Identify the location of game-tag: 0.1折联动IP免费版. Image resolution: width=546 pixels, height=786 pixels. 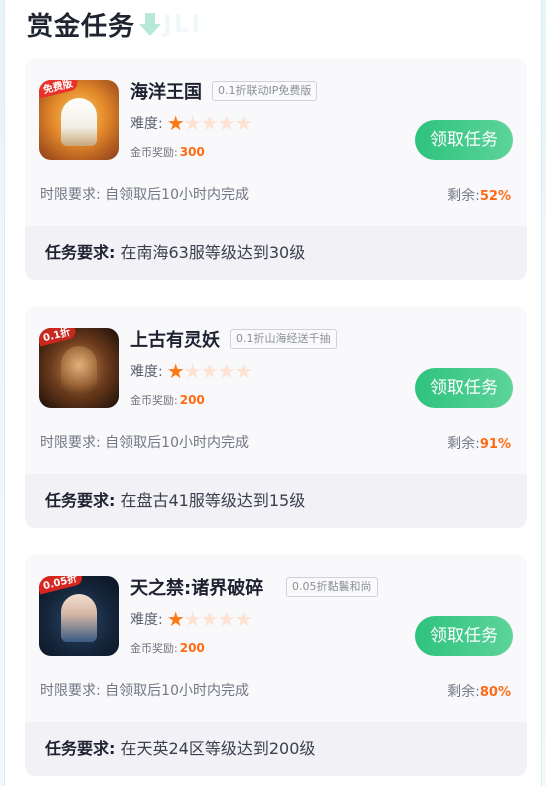
(265, 91).